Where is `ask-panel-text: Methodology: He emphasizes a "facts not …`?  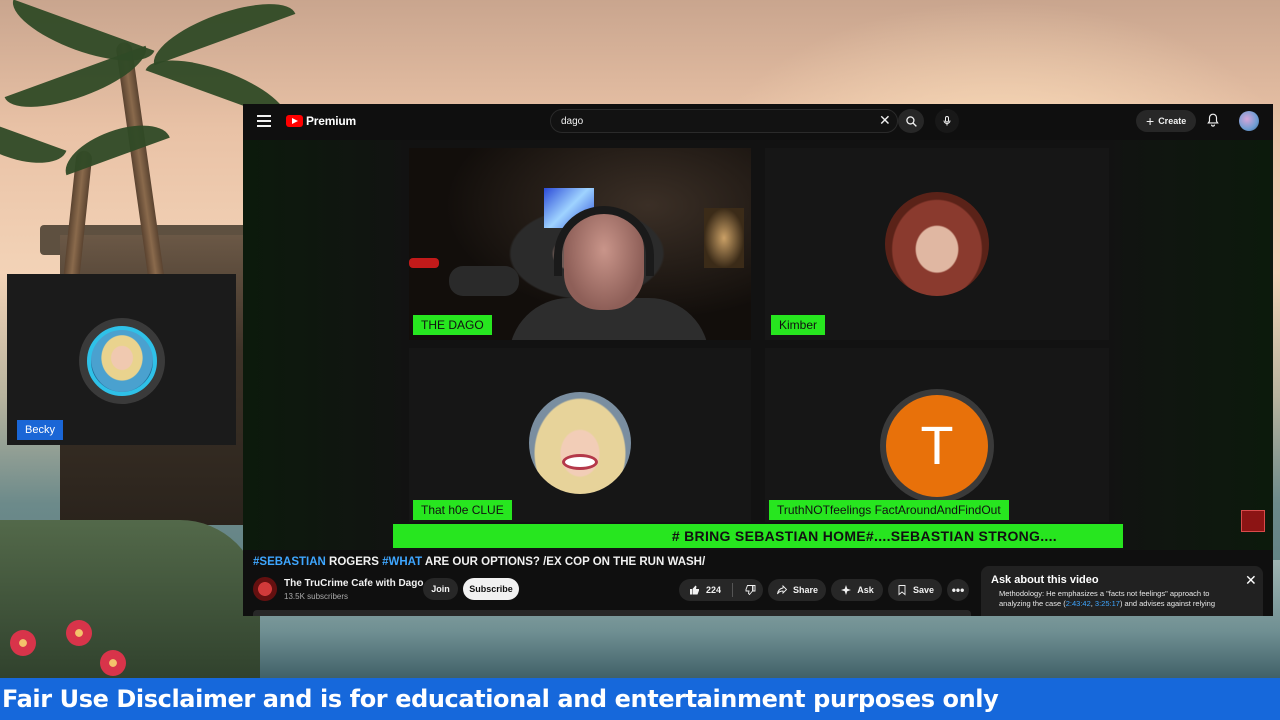
ask-panel-text: Methodology: He emphasizes a "facts not … is located at coordinates (1128, 599).